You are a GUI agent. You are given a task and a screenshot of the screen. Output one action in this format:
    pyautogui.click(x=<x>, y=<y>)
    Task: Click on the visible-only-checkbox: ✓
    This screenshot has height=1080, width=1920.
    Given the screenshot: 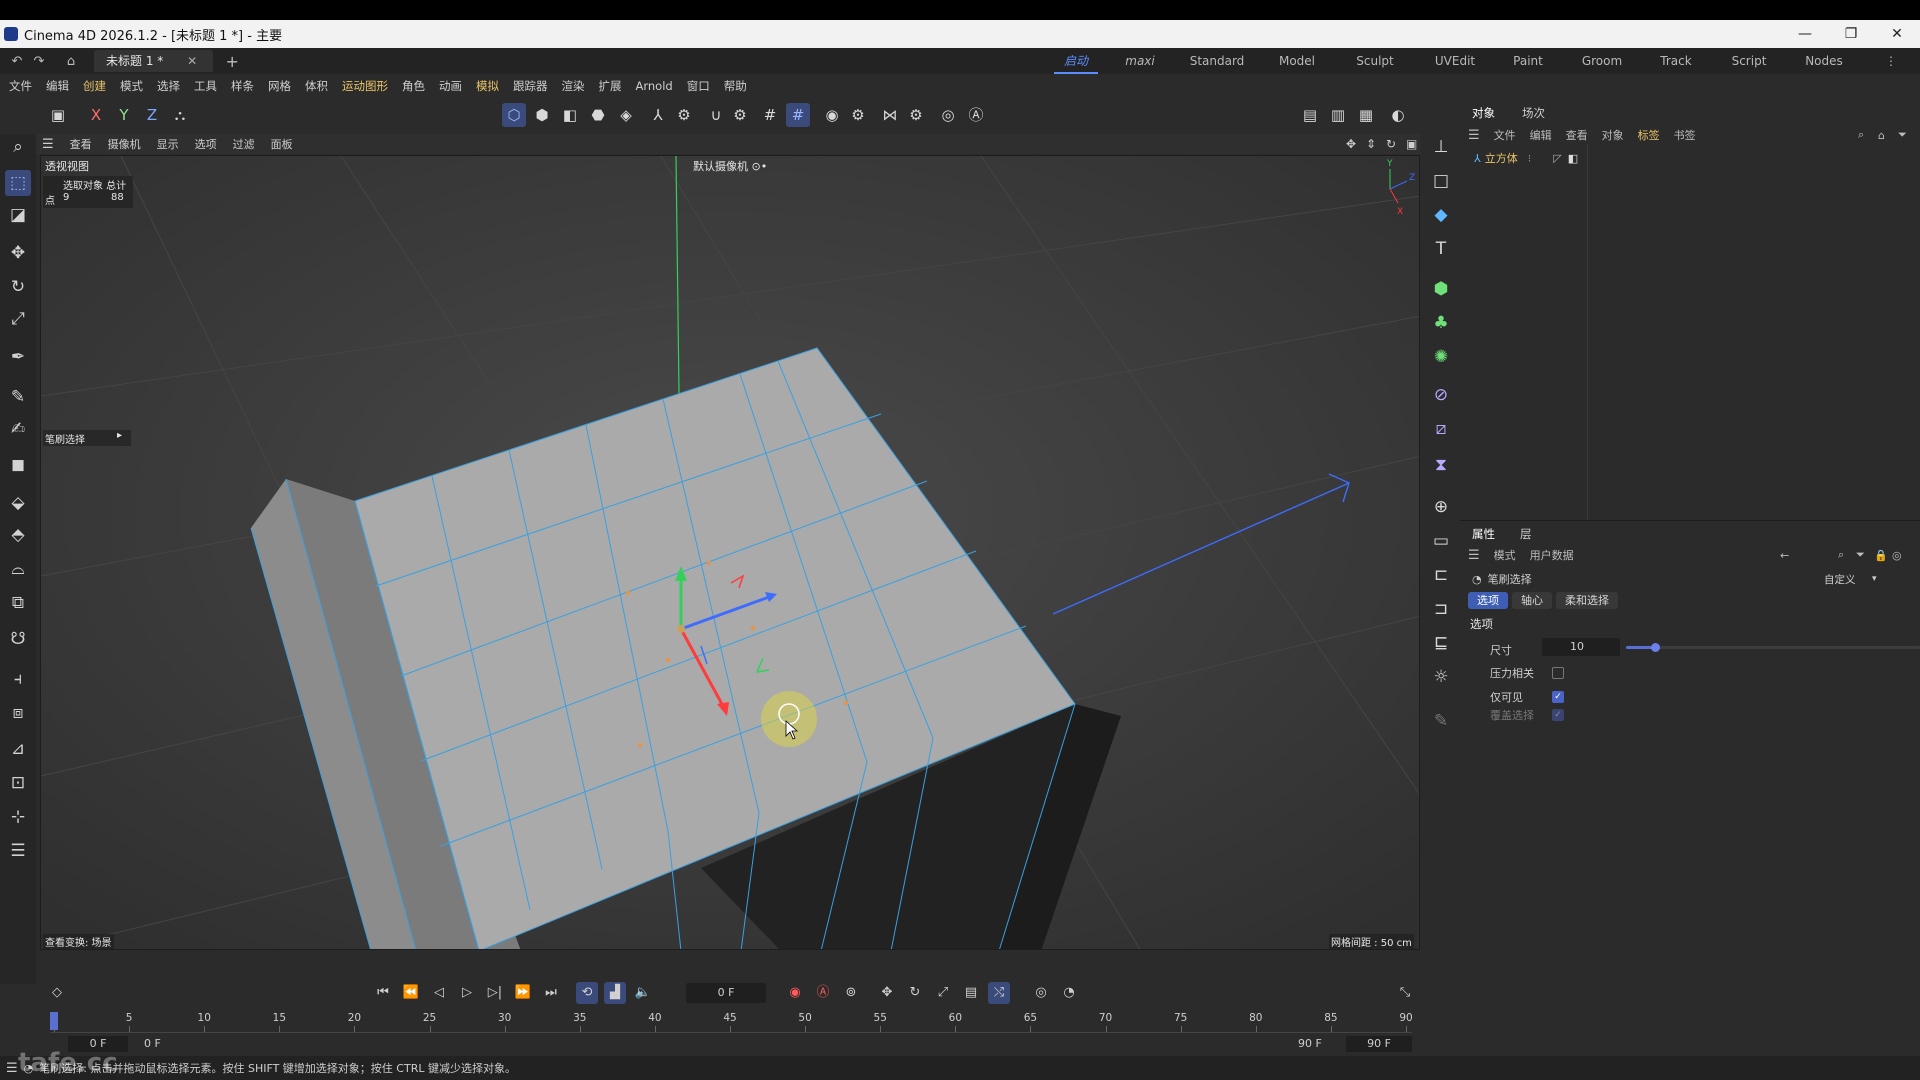 What is the action you would take?
    pyautogui.click(x=1558, y=697)
    